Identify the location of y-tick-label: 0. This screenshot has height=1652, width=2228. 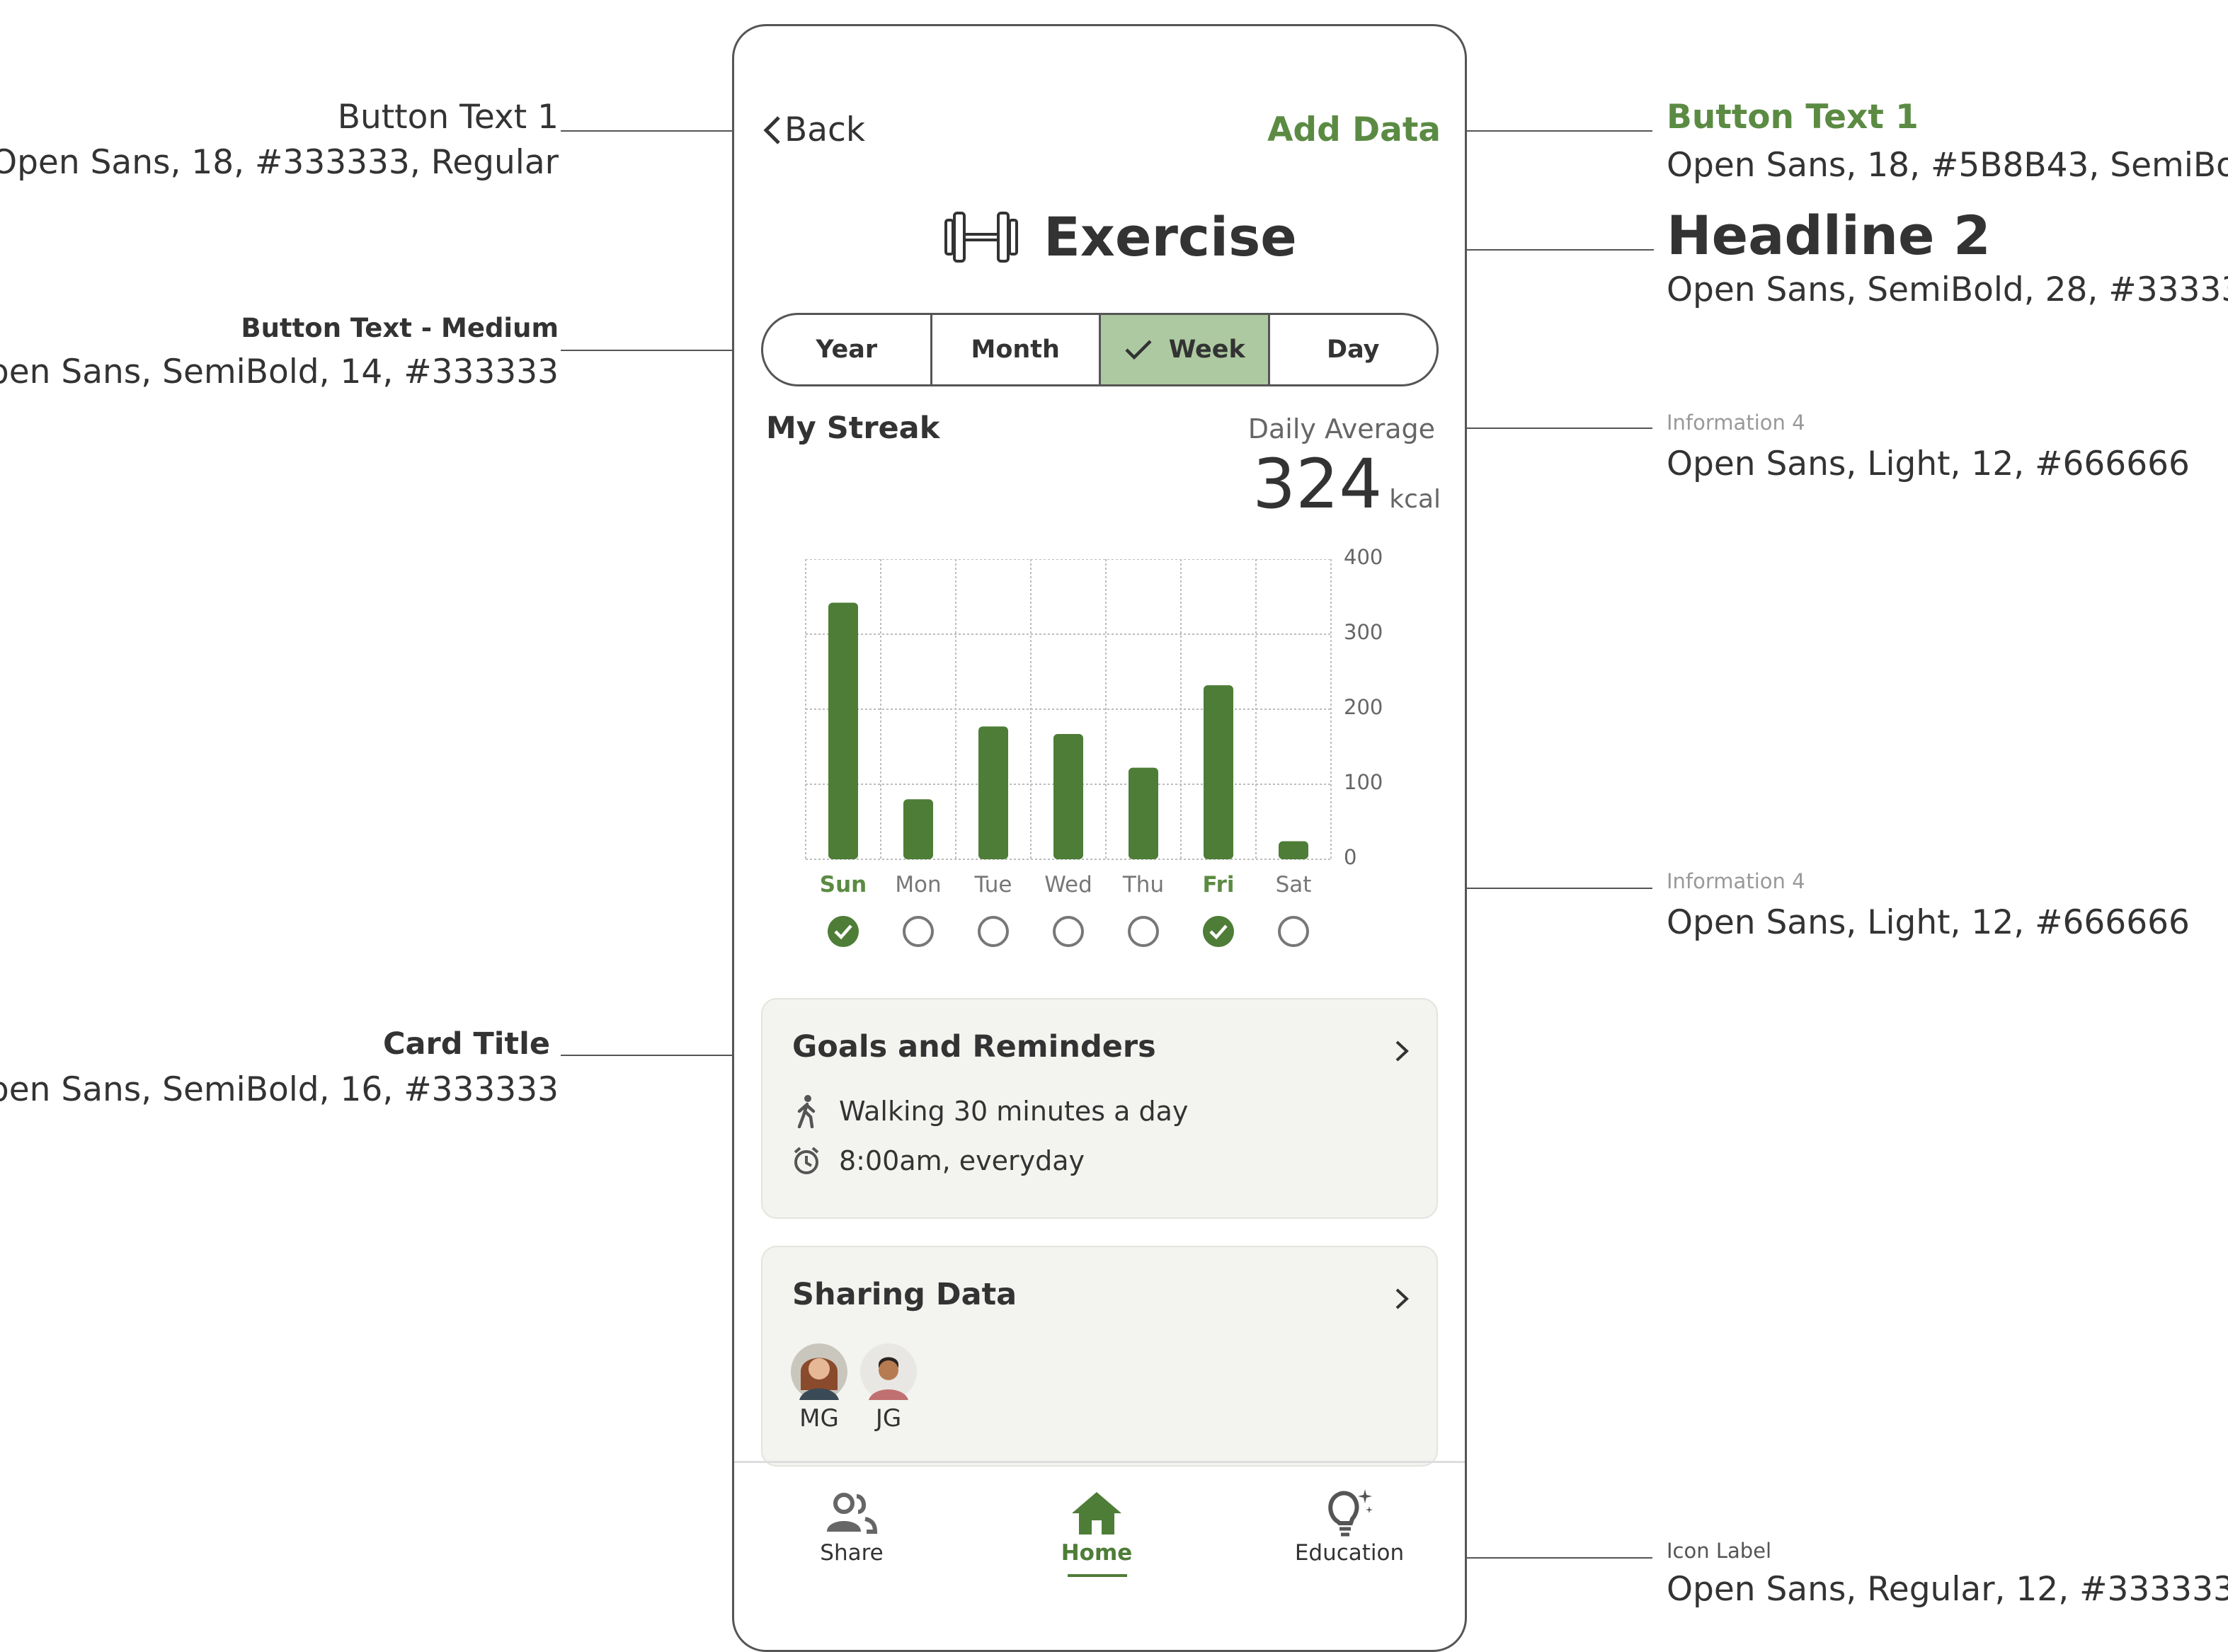
(1350, 857).